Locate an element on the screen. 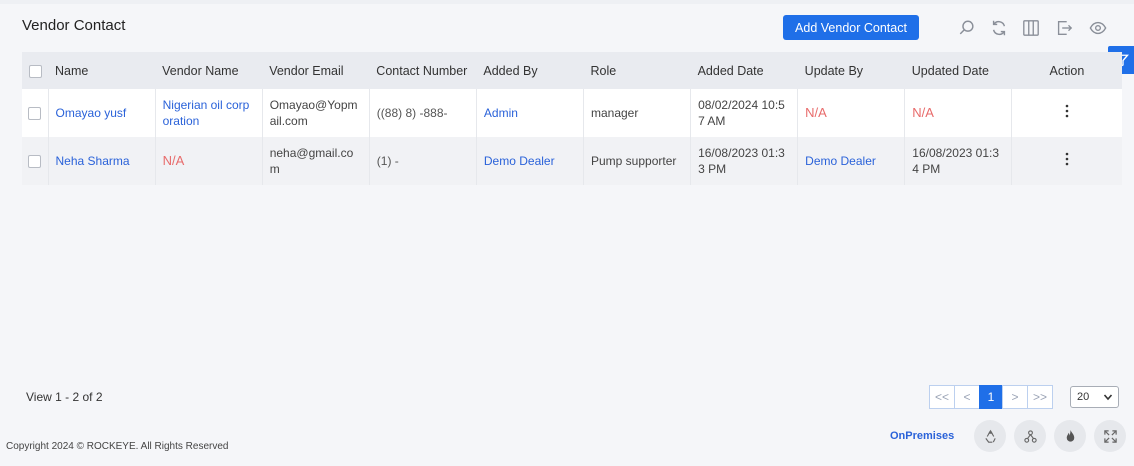 Image resolution: width=1134 pixels, height=466 pixels. added-date: 16/08/2023 01:33 PM is located at coordinates (741, 161).